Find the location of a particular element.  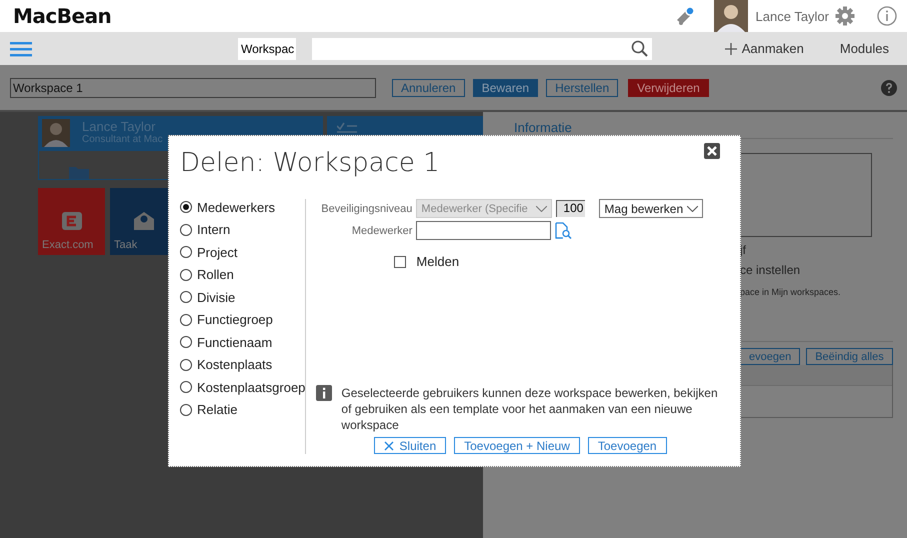

logo: MacBean is located at coordinates (62, 16).